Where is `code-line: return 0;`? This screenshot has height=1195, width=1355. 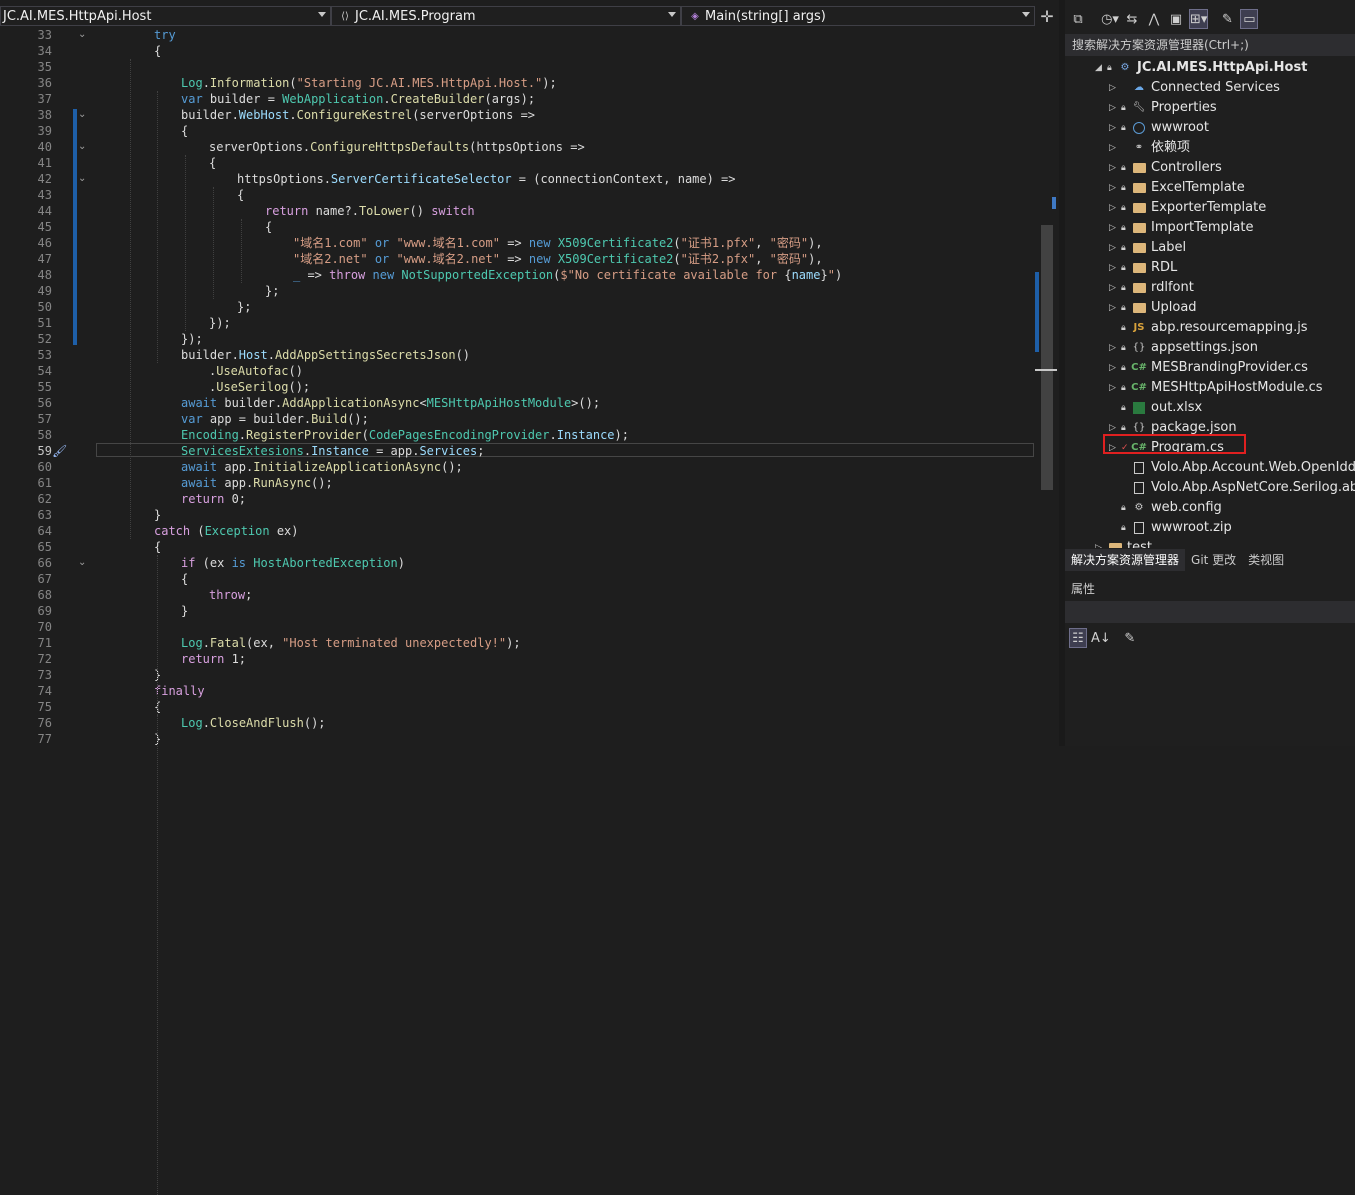 code-line: return 0; is located at coordinates (213, 499).